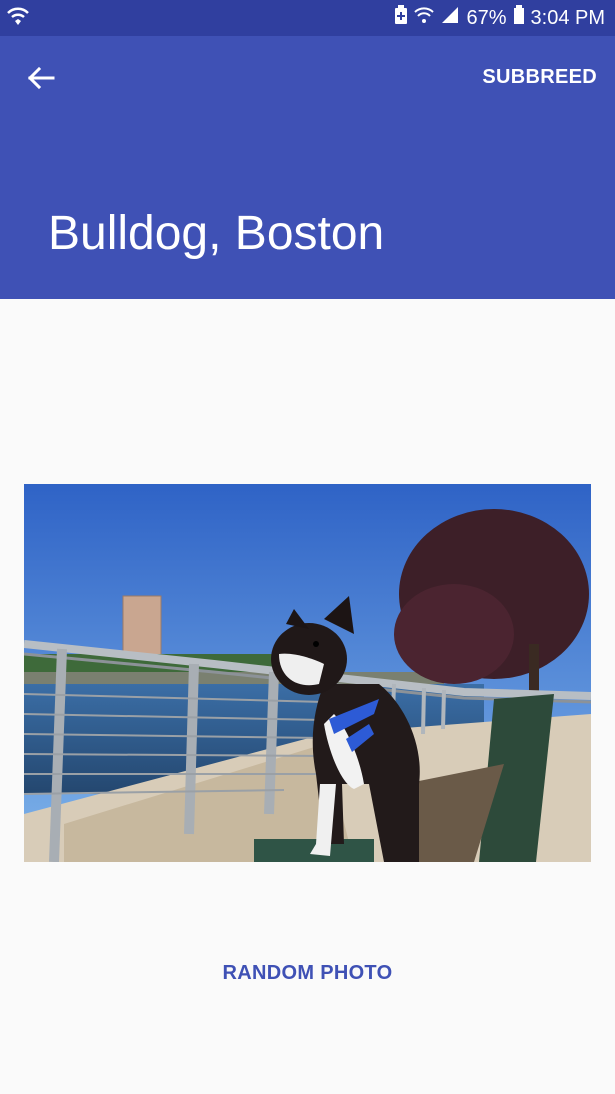 The image size is (615, 1094). I want to click on battery-saver-icon, so click(401, 18).